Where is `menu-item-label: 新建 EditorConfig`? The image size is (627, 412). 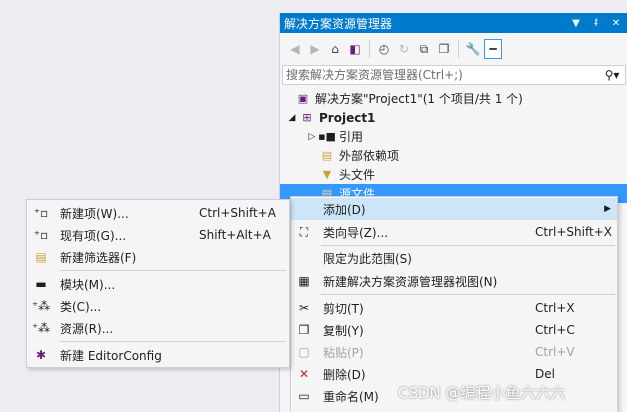
menu-item-label: 新建 EditorConfig is located at coordinates (111, 355).